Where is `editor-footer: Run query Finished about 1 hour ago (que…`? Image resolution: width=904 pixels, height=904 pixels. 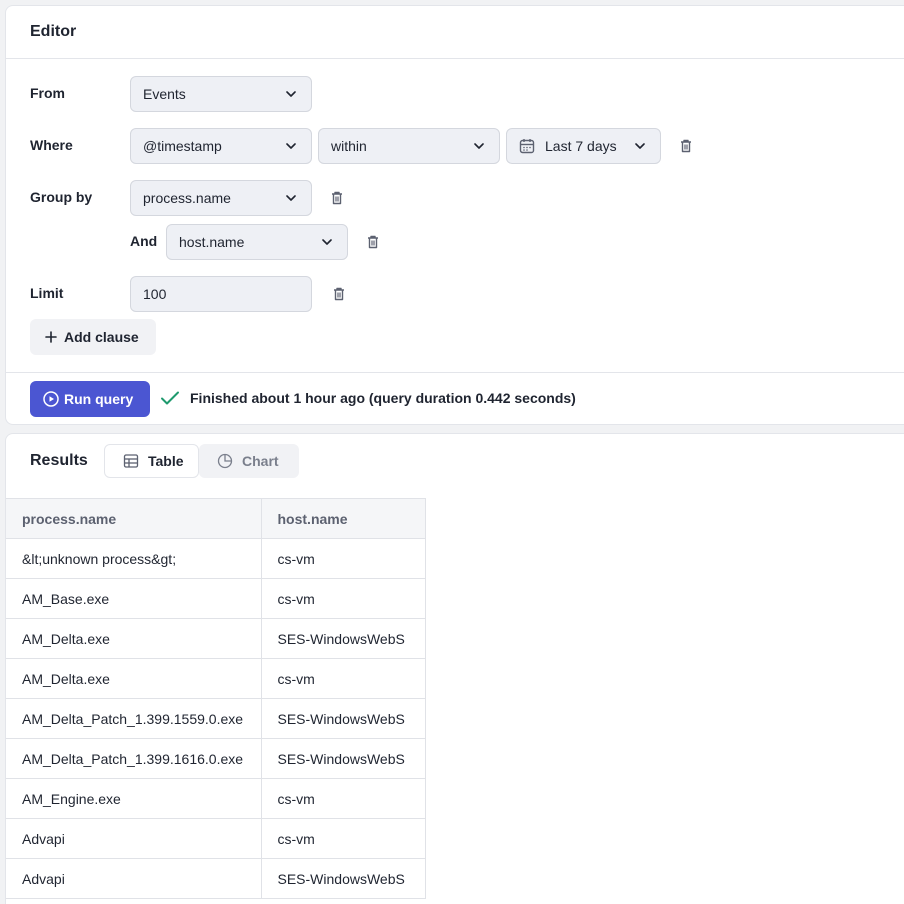
editor-footer: Run query Finished about 1 hour ago (que… is located at coordinates (455, 399).